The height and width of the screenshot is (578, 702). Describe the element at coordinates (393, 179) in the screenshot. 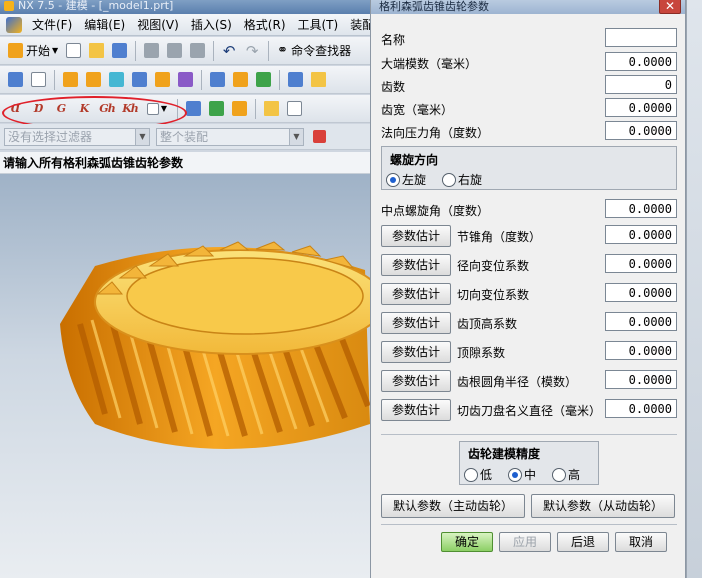

I see `radio-selected-icon` at that location.